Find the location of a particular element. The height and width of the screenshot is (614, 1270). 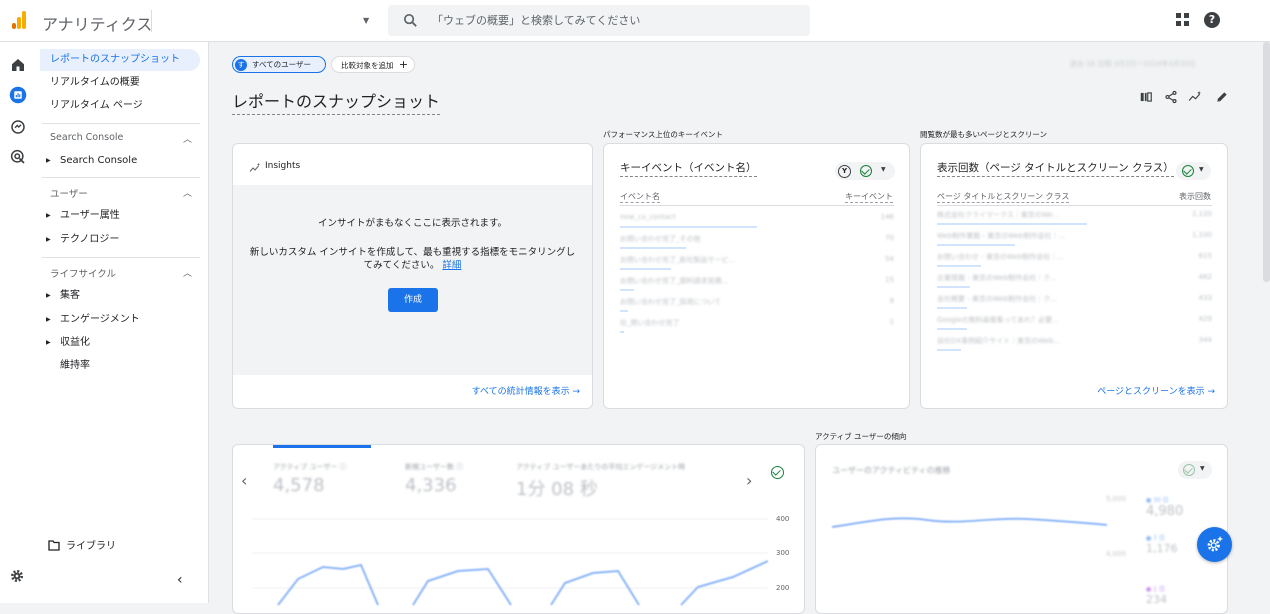

card-controls: Y ▼ is located at coordinates (865, 171).